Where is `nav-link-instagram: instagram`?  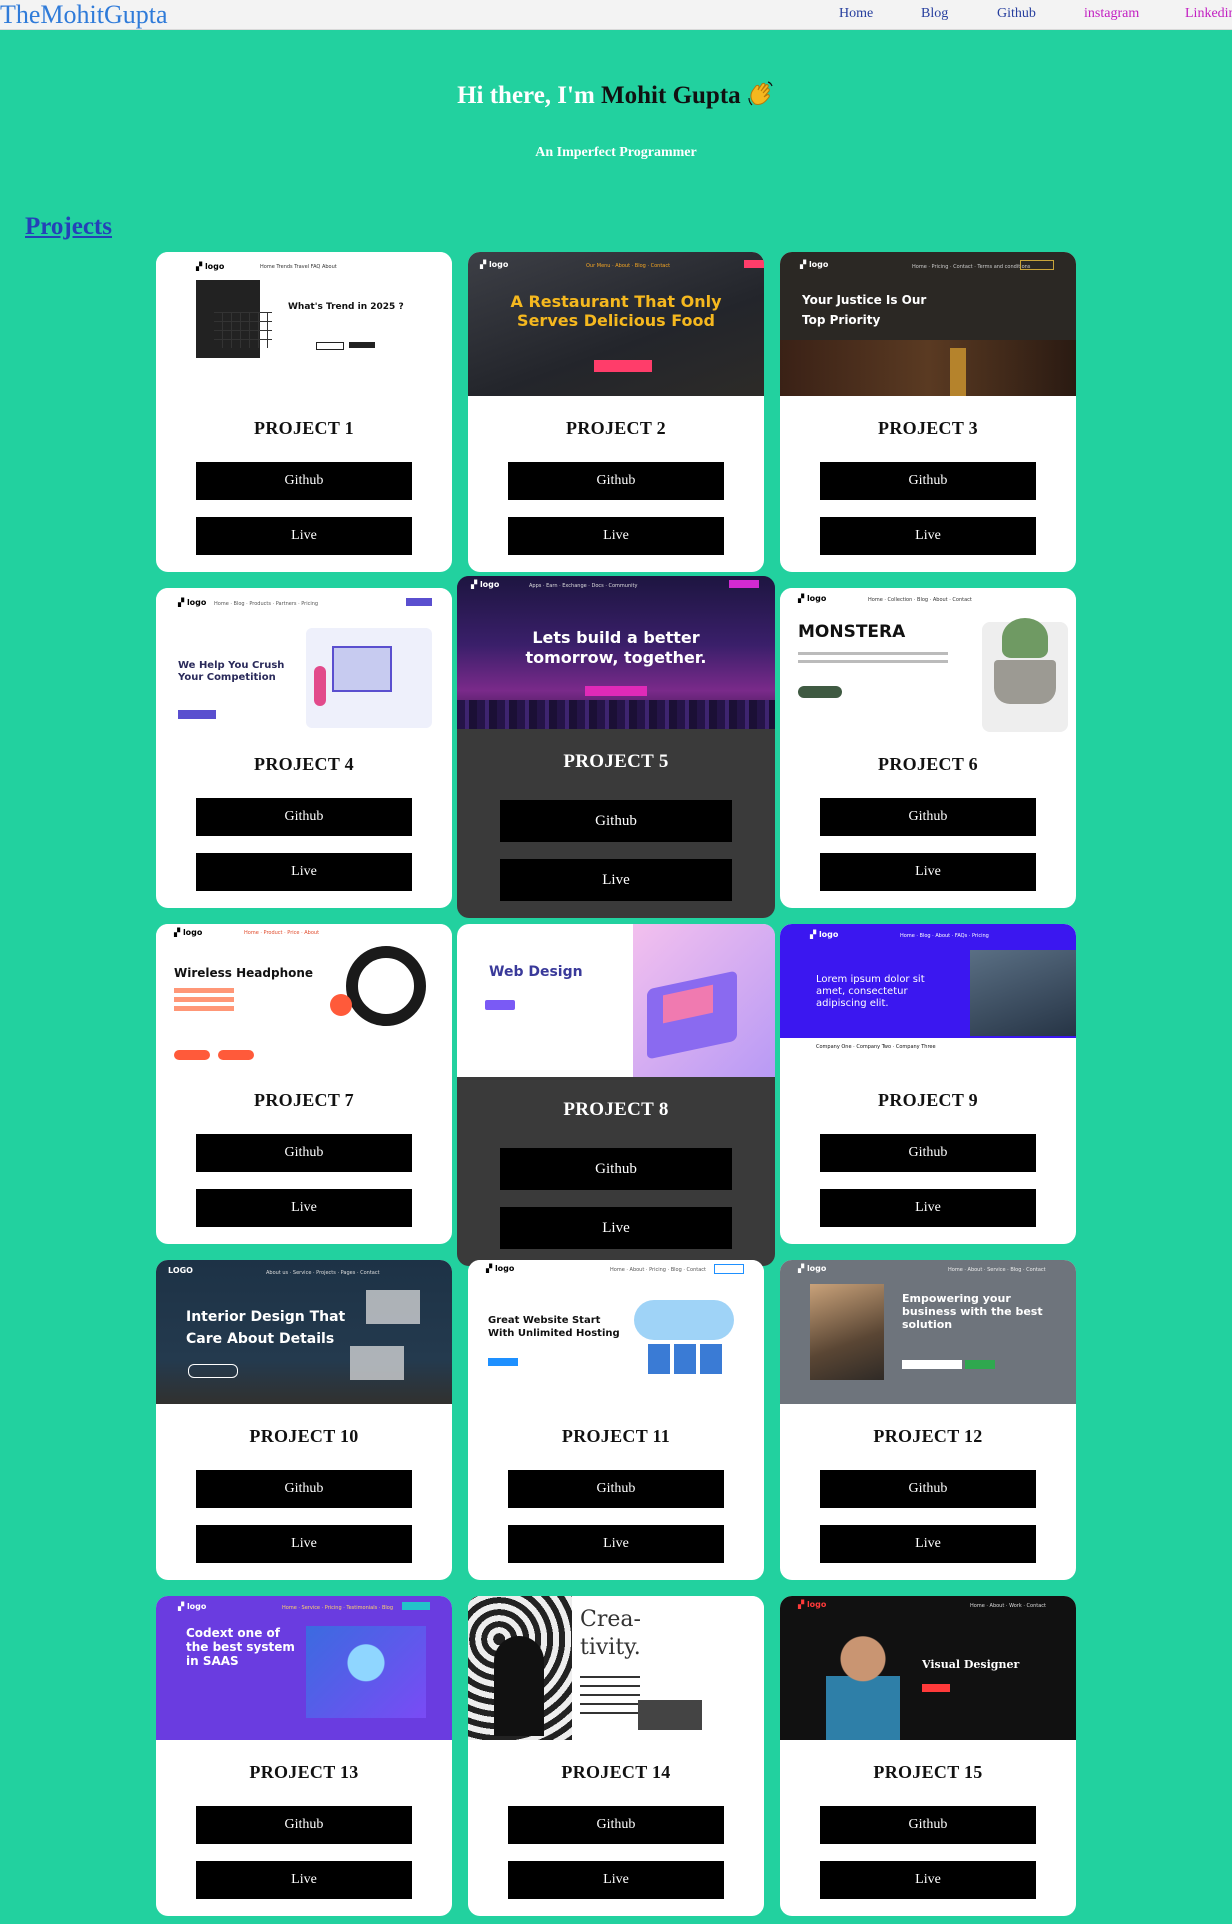 nav-link-instagram: instagram is located at coordinates (1111, 14).